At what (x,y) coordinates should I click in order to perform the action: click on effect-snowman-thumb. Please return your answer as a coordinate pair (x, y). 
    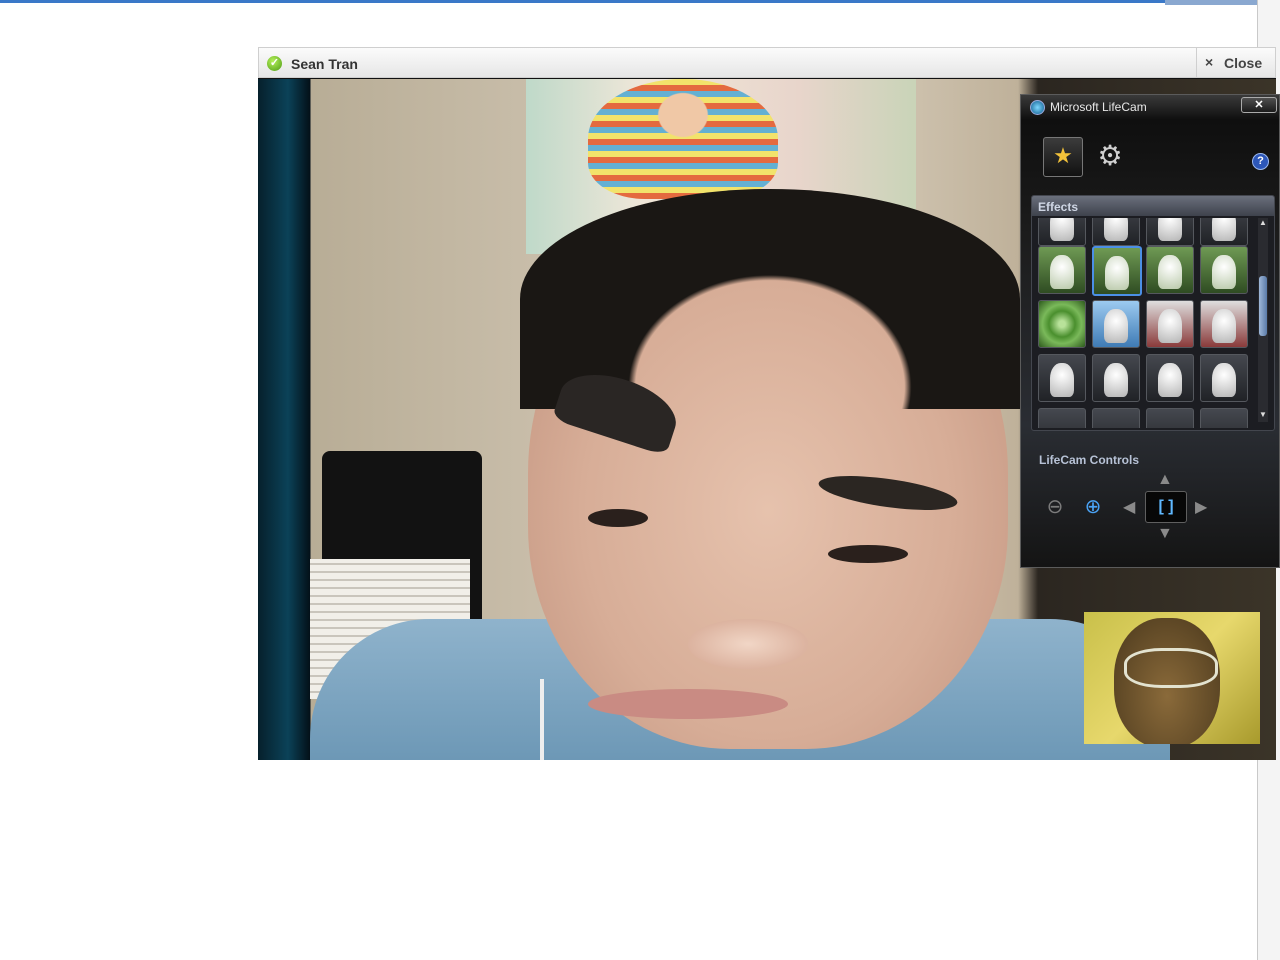
    Looking at the image, I should click on (1116, 324).